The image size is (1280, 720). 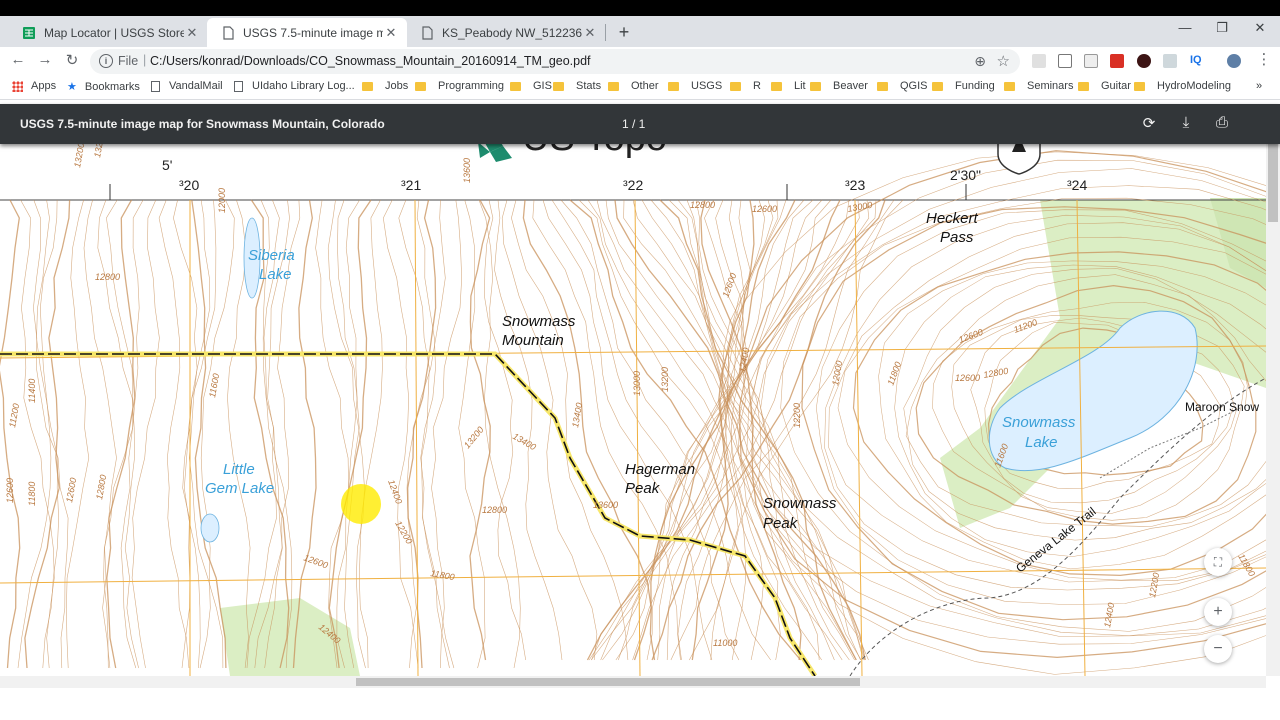 I want to click on forward-button: →, so click(x=45, y=59).